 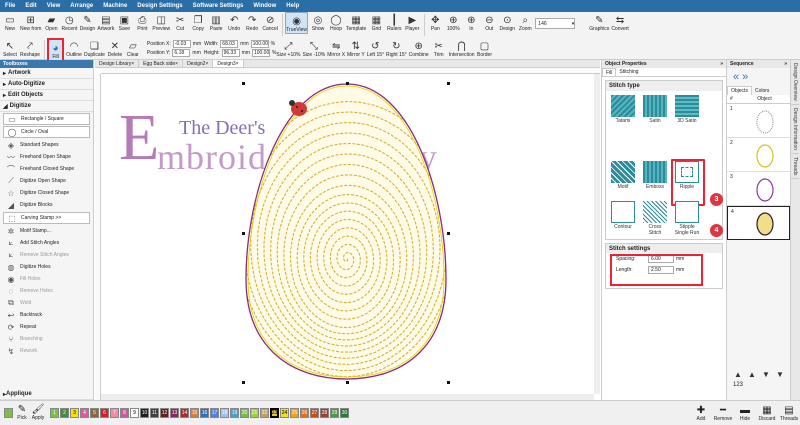 I want to click on toolbar-cut-button: ✂ Cut, so click(x=180, y=22).